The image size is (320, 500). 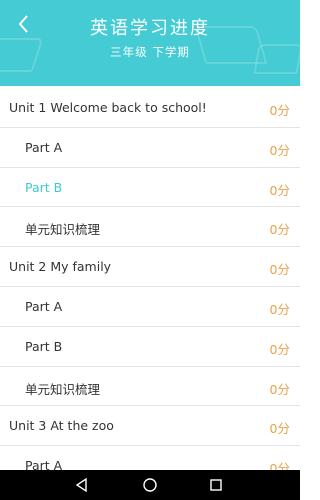 I want to click on list-item-label: Unit 2 My family, so click(x=60, y=267).